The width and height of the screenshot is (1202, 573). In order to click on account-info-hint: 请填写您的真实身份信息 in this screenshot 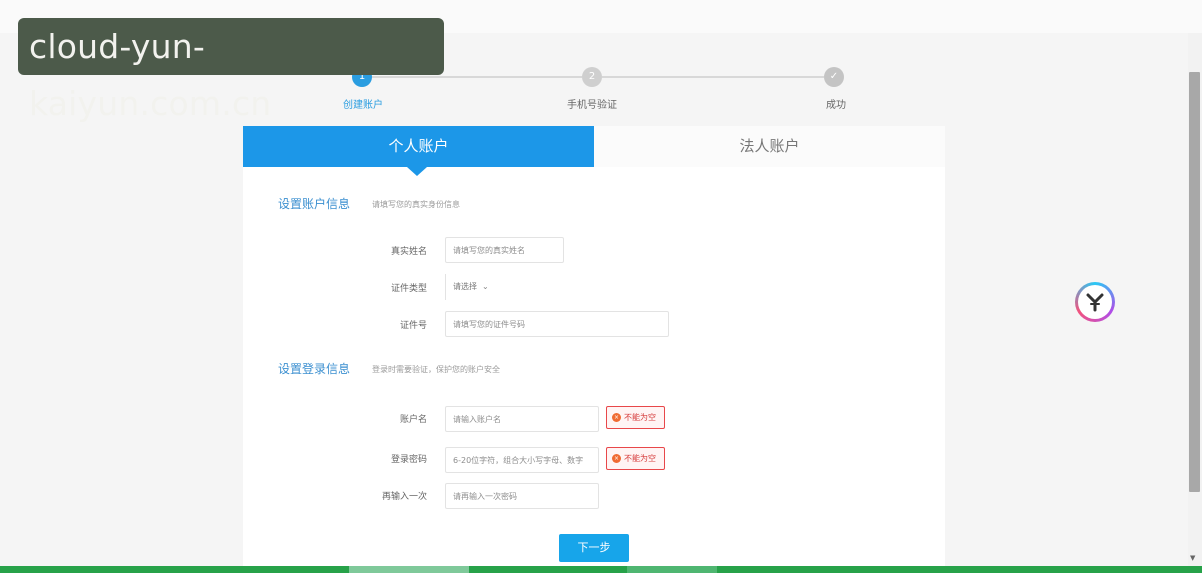, I will do `click(416, 204)`.